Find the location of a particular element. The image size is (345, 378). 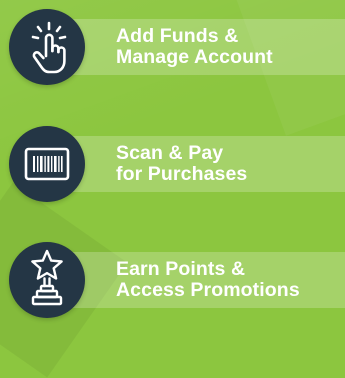

feature-label-line: Manage Account is located at coordinates (194, 57).